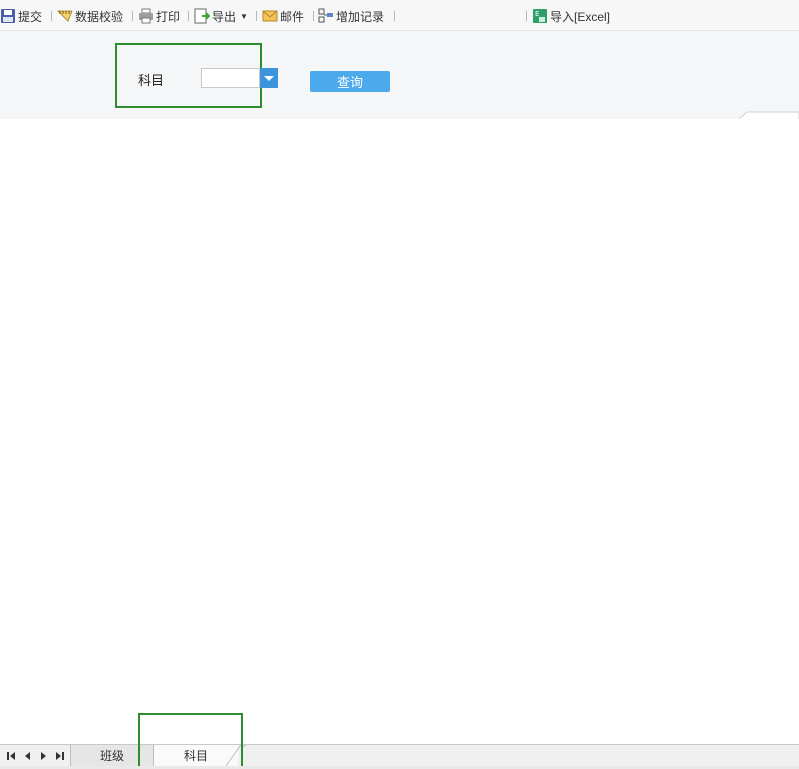  What do you see at coordinates (350, 81) in the screenshot?
I see `query-button: 查询` at bounding box center [350, 81].